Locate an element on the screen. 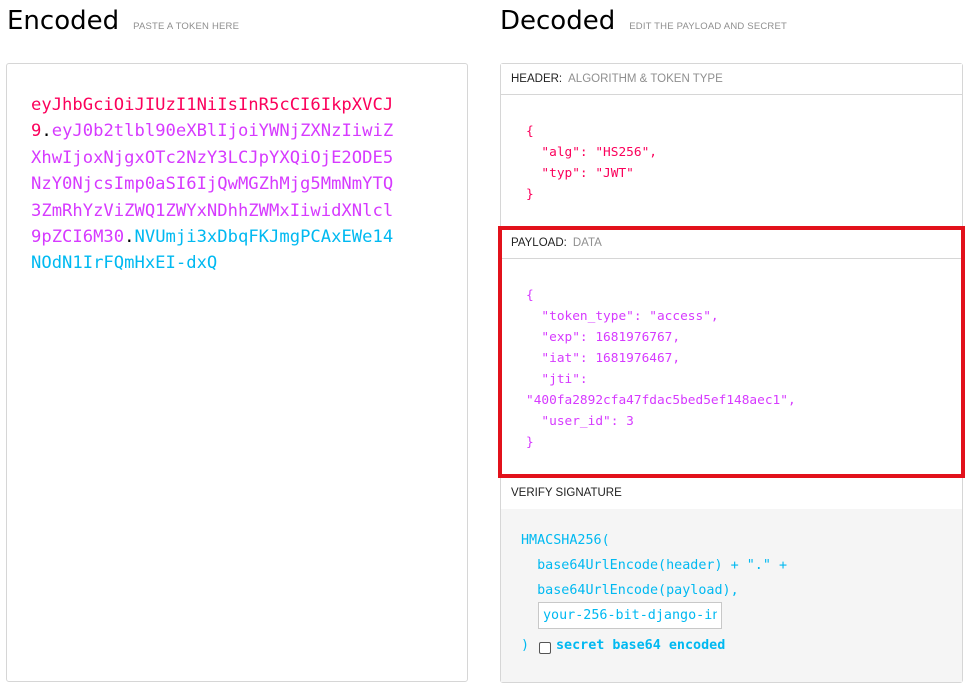 This screenshot has width=971, height=690. encoded-title: Encoded is located at coordinates (63, 21).